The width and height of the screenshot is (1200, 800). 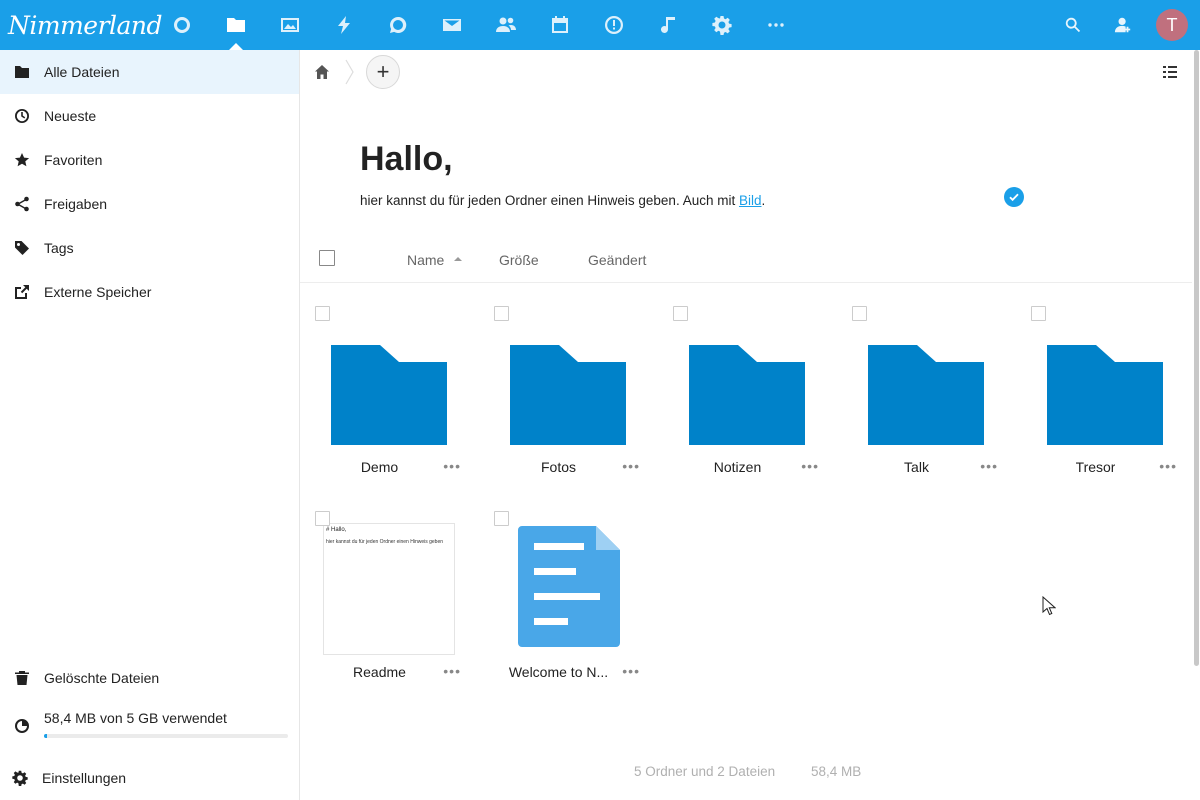 I want to click on app-mail, so click(x=452, y=25).